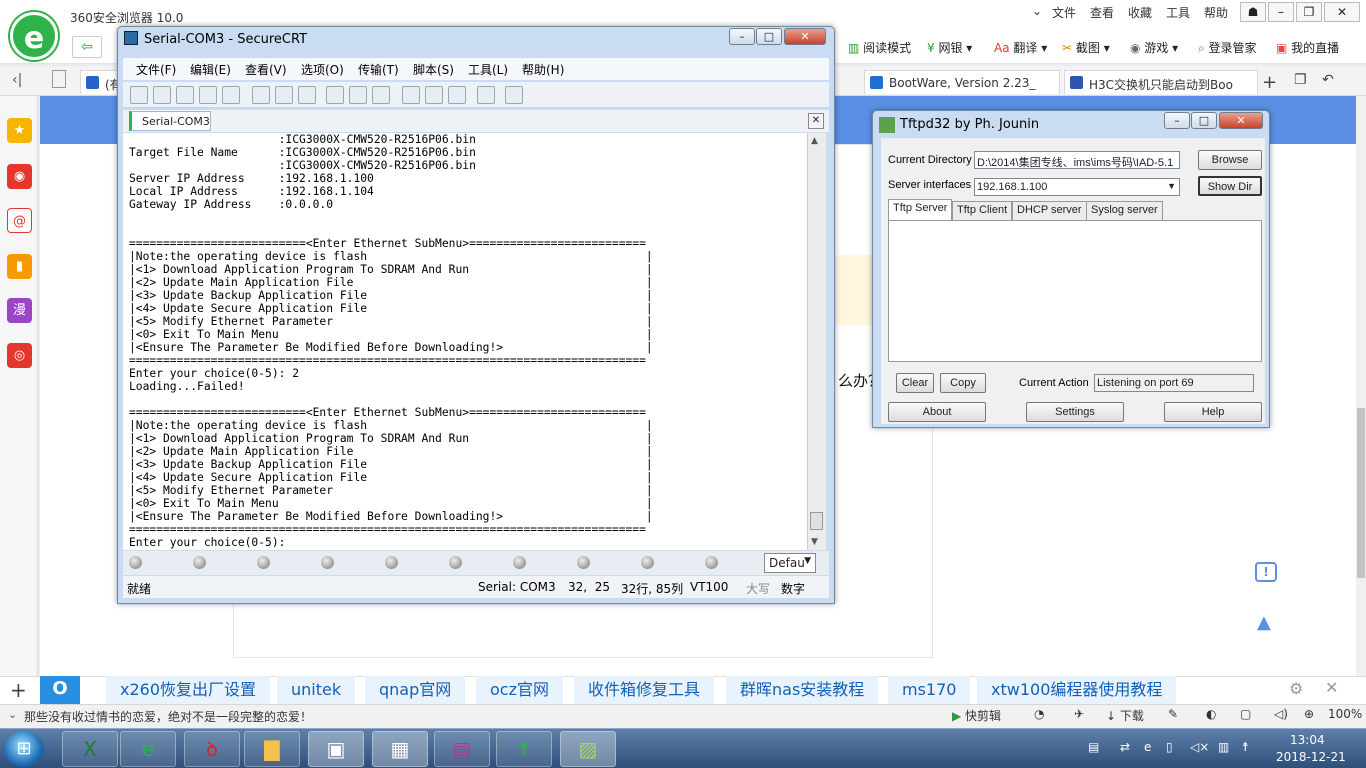  I want to click on menu-file: 文件(F), so click(156, 69).